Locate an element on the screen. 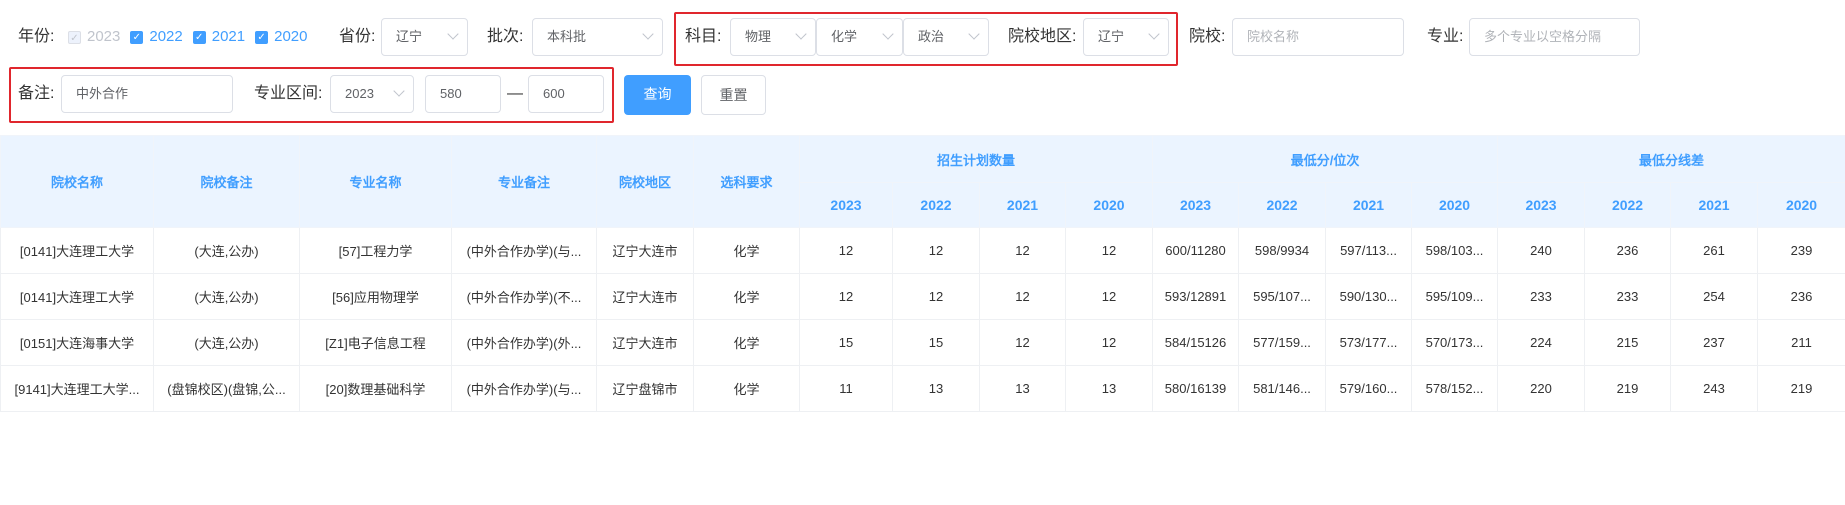  year-label-text: 2021 is located at coordinates (228, 36).